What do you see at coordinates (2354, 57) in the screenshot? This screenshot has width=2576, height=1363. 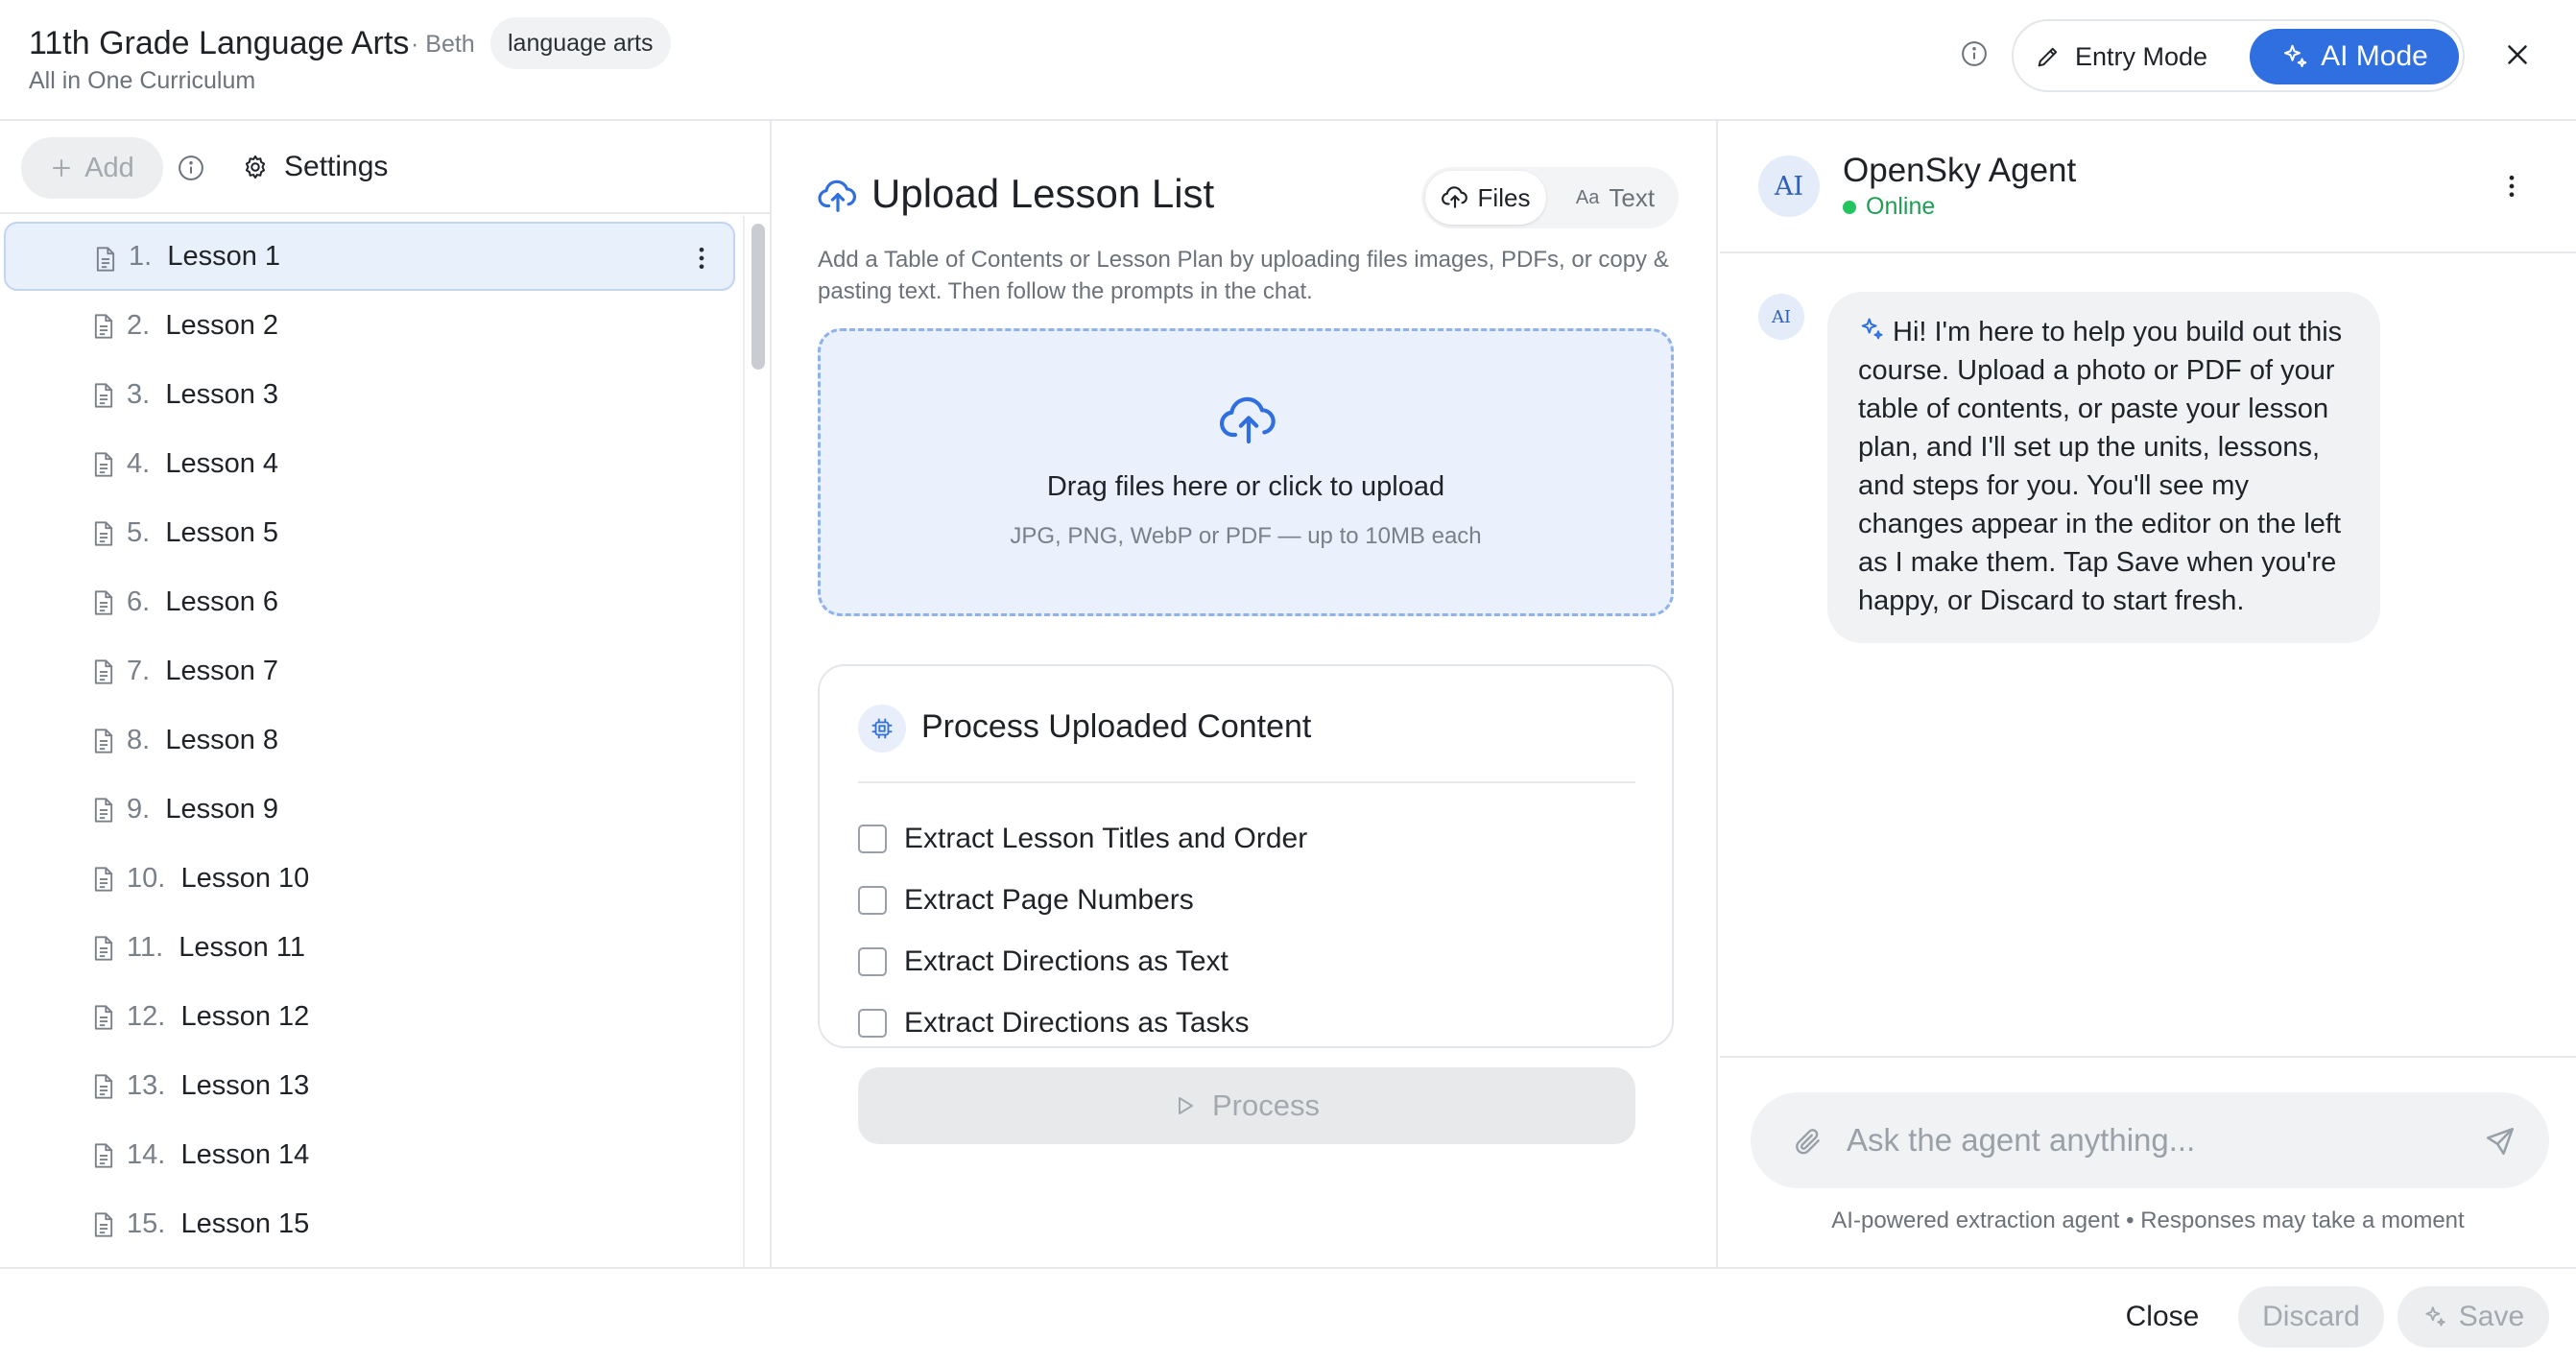 I see `ai-mode-button: AI Mode` at bounding box center [2354, 57].